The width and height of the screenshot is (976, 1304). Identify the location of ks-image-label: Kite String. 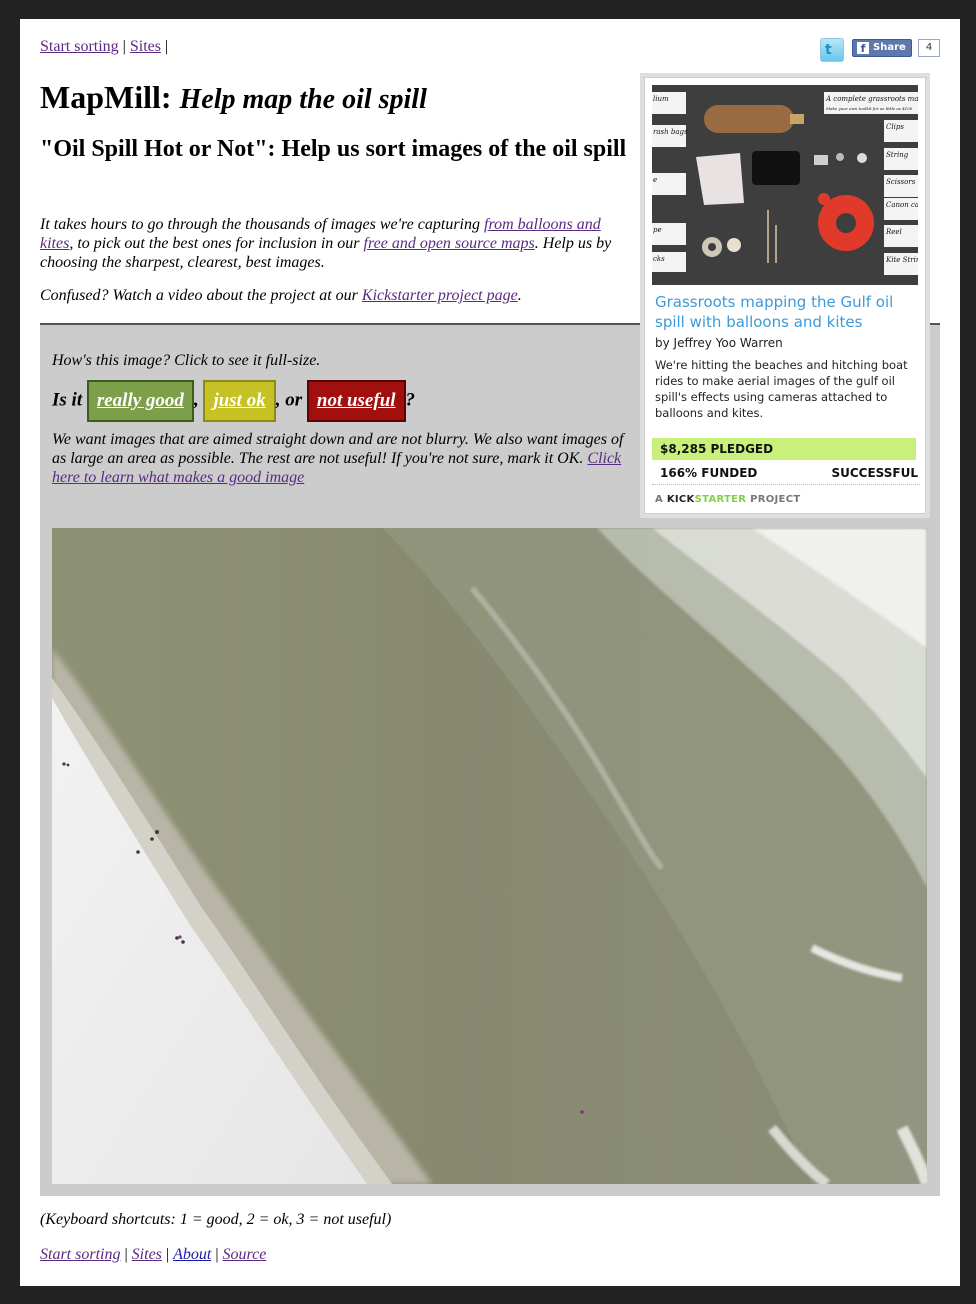
(901, 260).